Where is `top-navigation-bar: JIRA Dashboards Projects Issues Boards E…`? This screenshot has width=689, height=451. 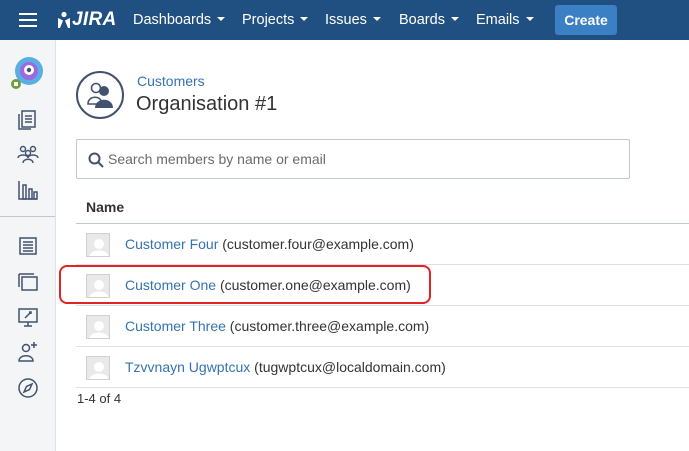 top-navigation-bar: JIRA Dashboards Projects Issues Boards E… is located at coordinates (344, 20).